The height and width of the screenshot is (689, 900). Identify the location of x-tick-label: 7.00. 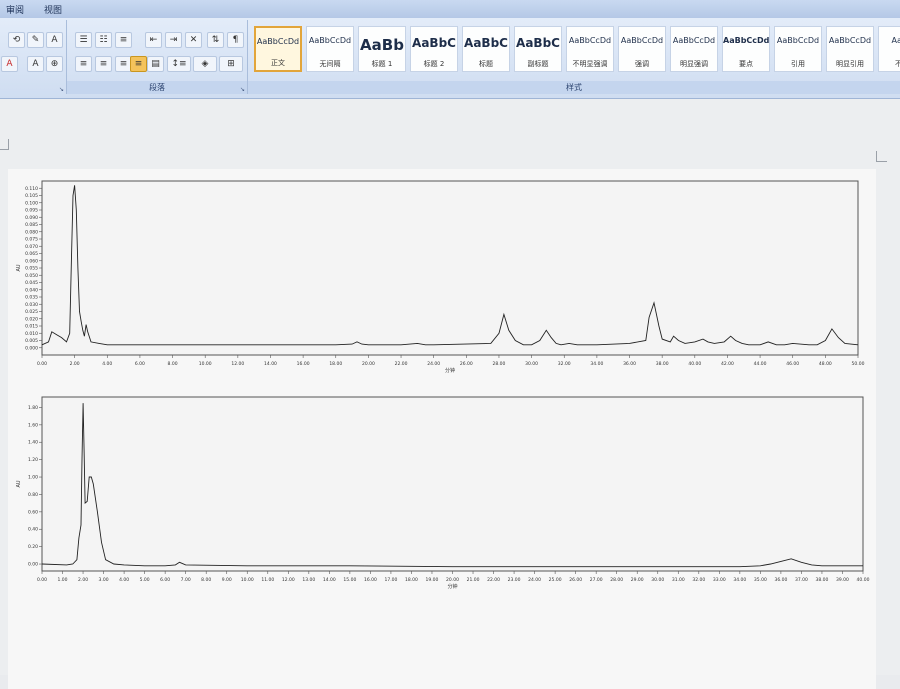
(186, 580).